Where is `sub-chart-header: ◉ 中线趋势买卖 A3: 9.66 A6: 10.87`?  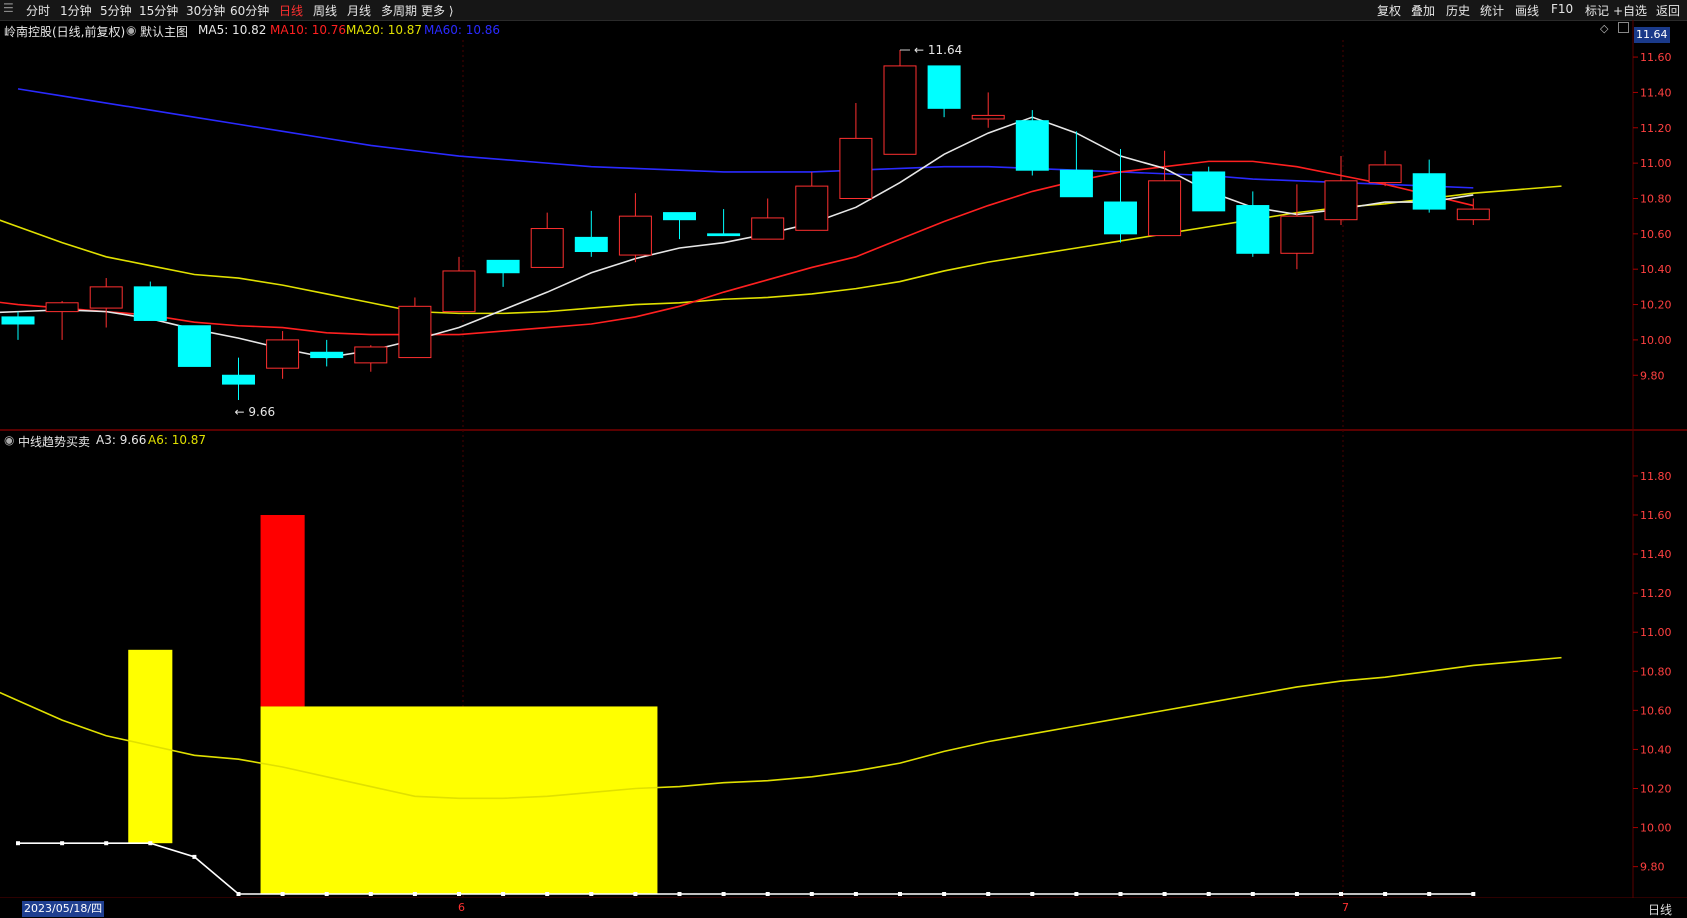 sub-chart-header: ◉ 中线趋势买卖 A3: 9.66 A6: 10.87 is located at coordinates (815, 440).